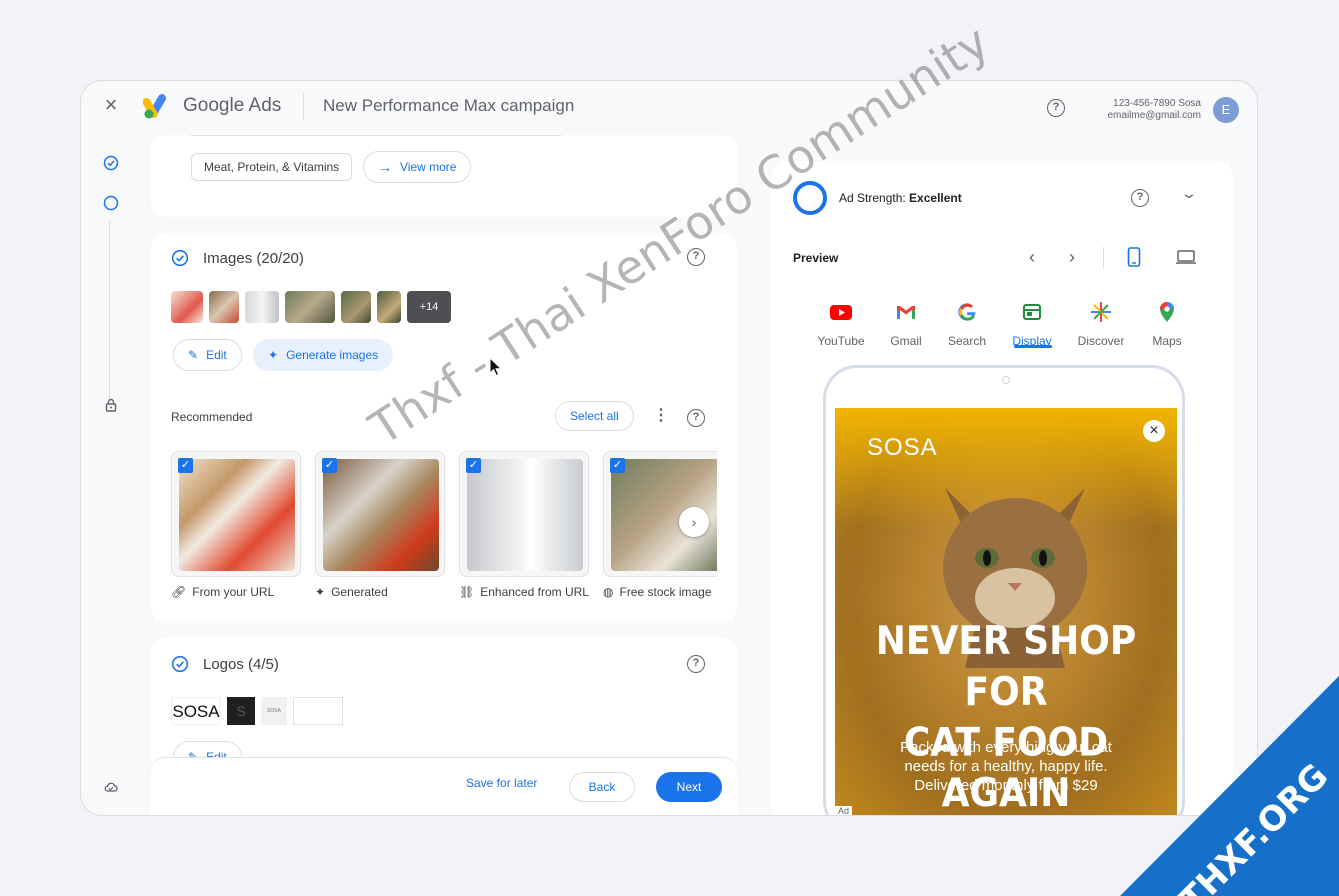 This screenshot has width=1339, height=896. I want to click on gmail-icon, so click(906, 312).